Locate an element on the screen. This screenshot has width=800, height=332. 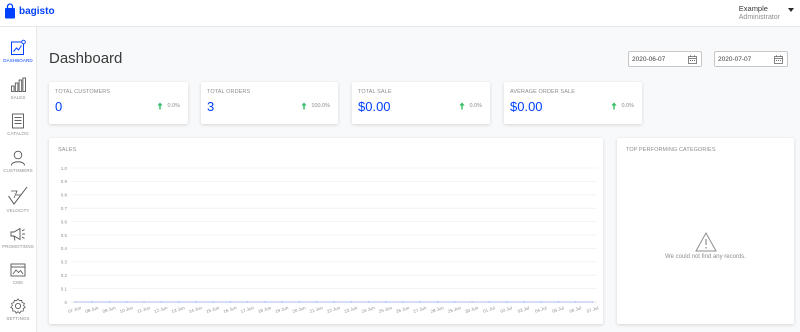
y-tick-label: 0.9 is located at coordinates (64, 181).